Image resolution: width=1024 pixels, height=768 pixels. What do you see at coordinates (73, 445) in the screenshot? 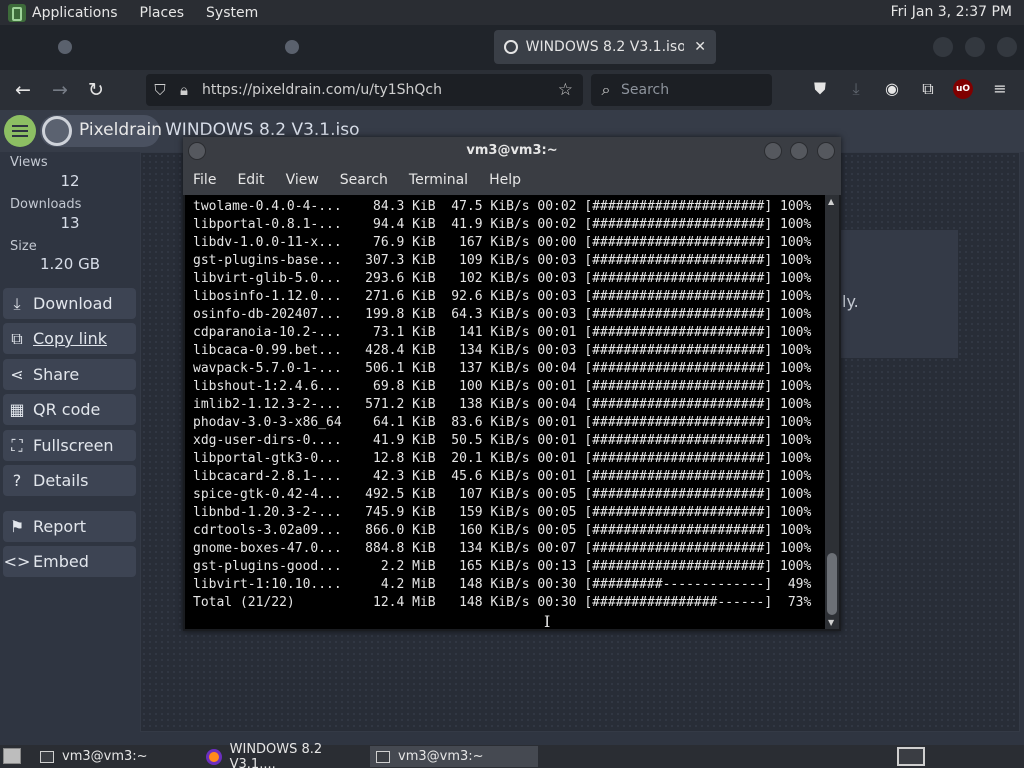
I see `fullscreen-label: Fullscreen` at bounding box center [73, 445].